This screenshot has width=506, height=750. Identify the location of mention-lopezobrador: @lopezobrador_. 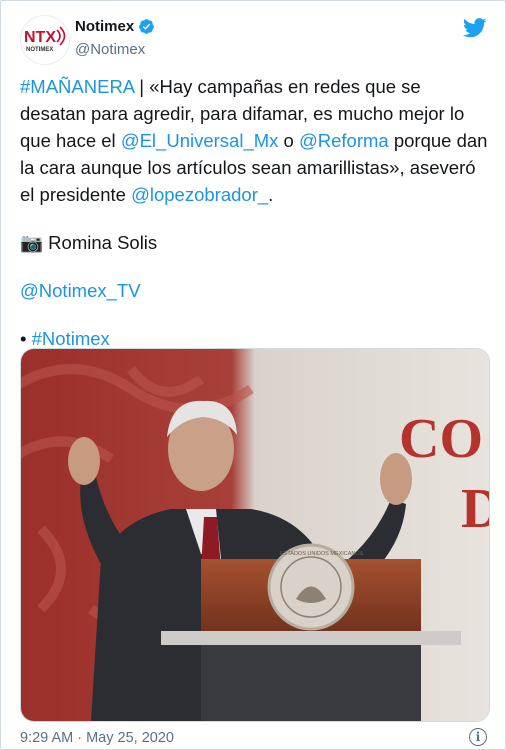
(199, 194).